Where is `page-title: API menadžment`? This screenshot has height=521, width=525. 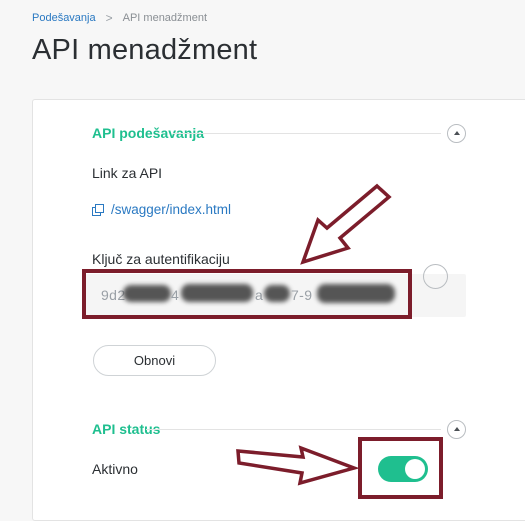
page-title: API menadžment is located at coordinates (145, 50).